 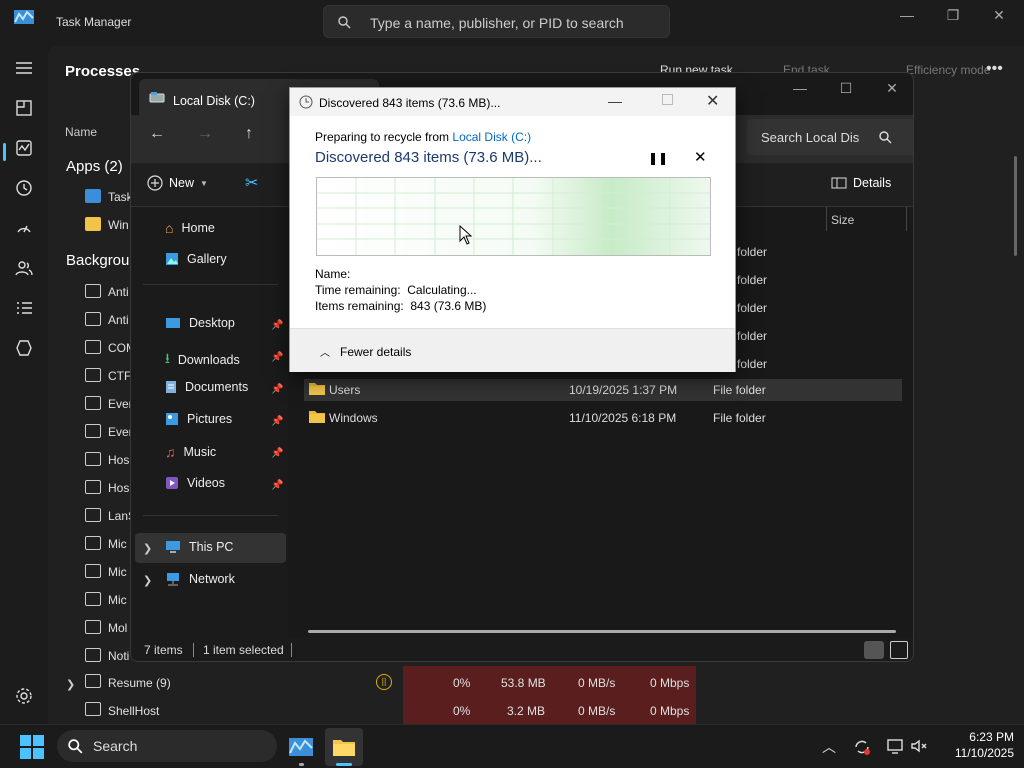 What do you see at coordinates (24, 228) in the screenshot?
I see `startup-apps-icon` at bounding box center [24, 228].